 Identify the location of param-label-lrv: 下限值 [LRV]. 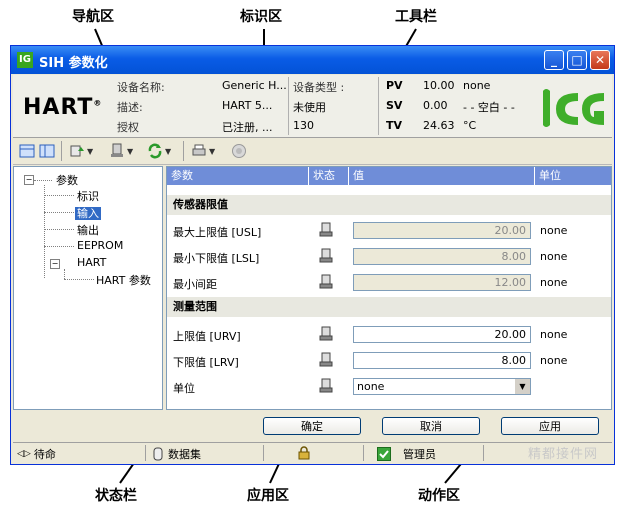
(206, 362).